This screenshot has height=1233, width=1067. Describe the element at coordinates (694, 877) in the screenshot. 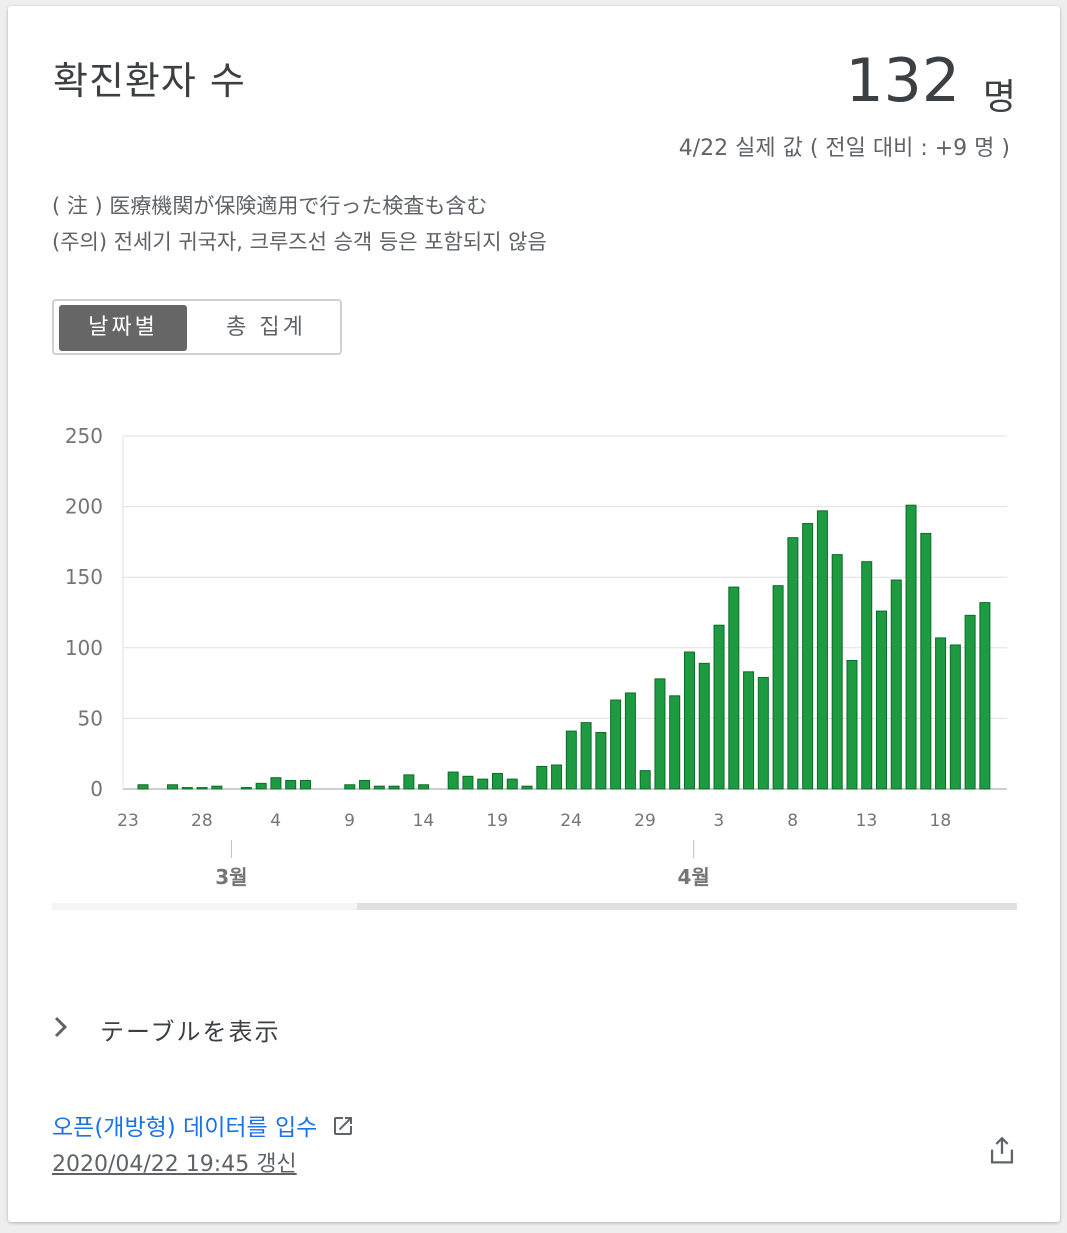

I see `month-label: 4월` at that location.